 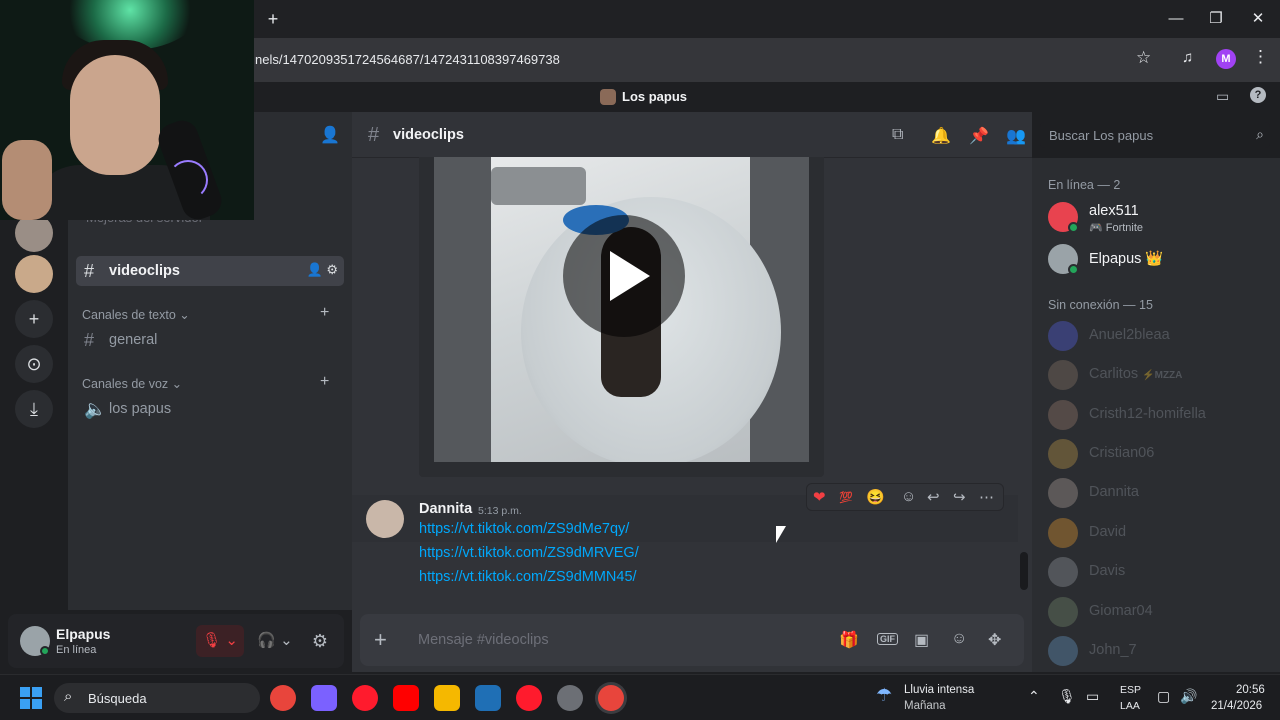 I want to click on video-player, so click(x=621, y=309).